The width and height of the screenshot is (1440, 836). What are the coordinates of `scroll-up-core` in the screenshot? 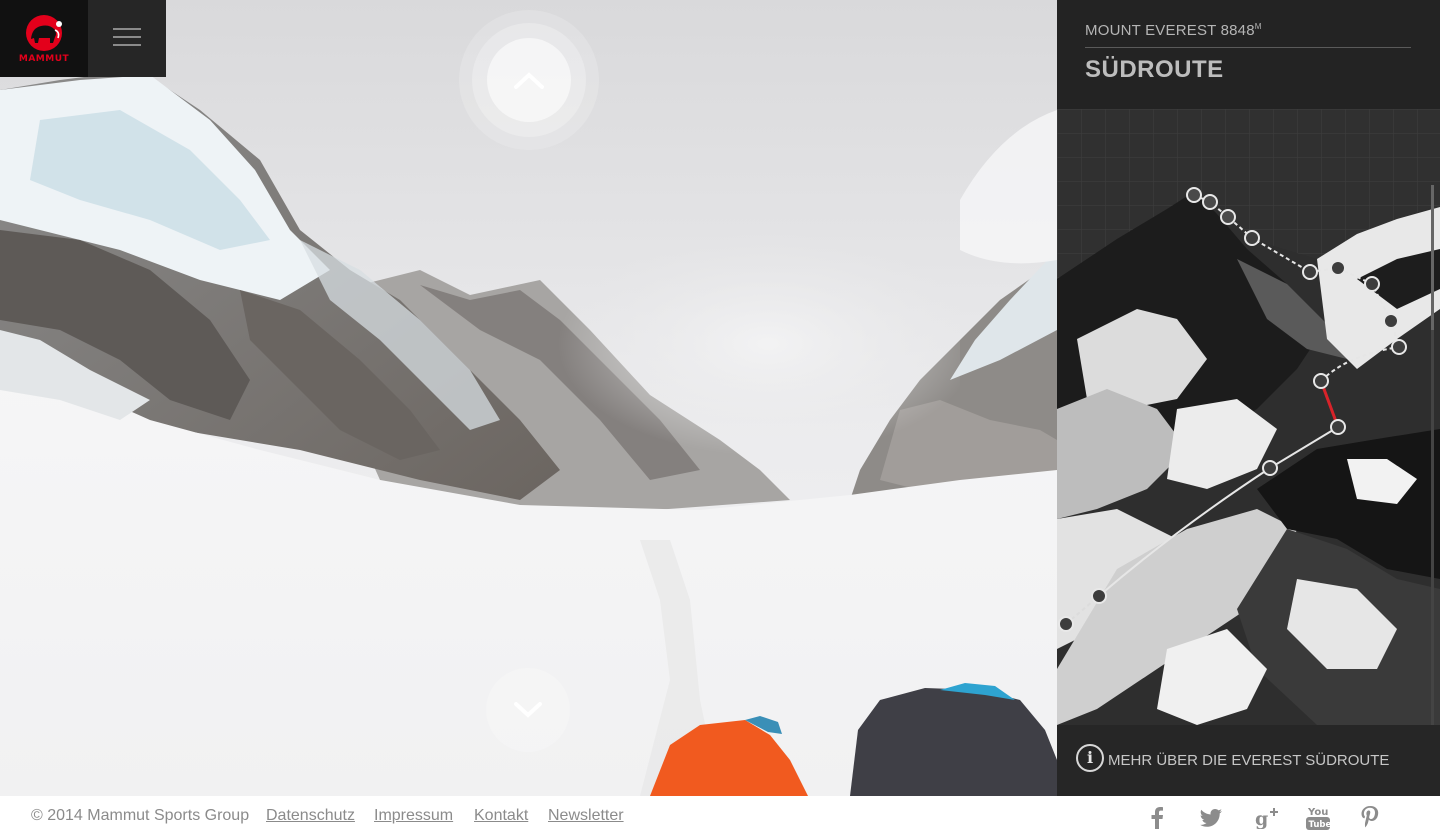 It's located at (529, 80).